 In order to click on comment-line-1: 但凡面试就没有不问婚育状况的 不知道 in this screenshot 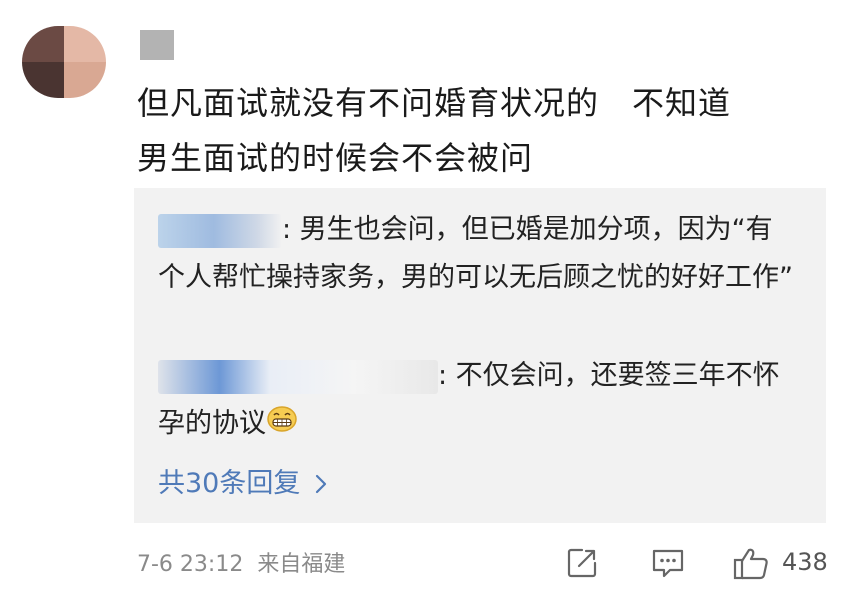, I will do `click(434, 103)`.